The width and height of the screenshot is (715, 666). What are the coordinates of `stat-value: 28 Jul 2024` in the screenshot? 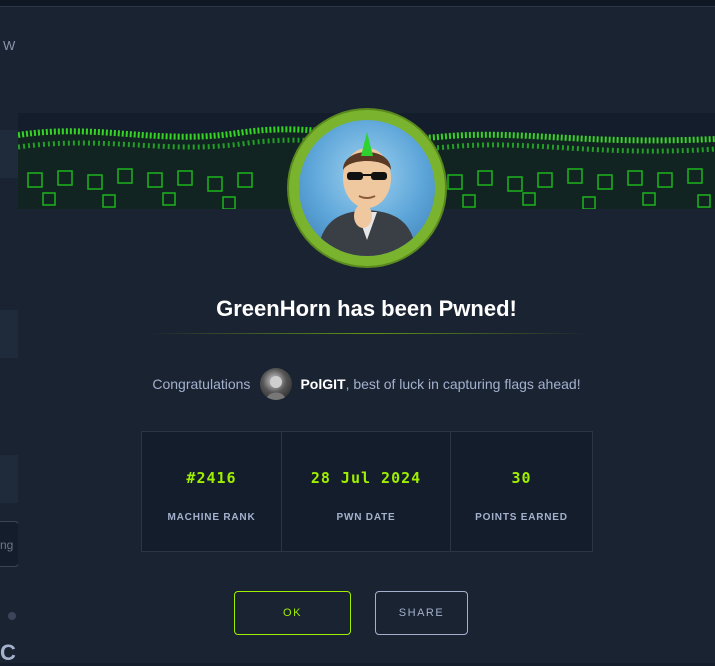 It's located at (366, 478).